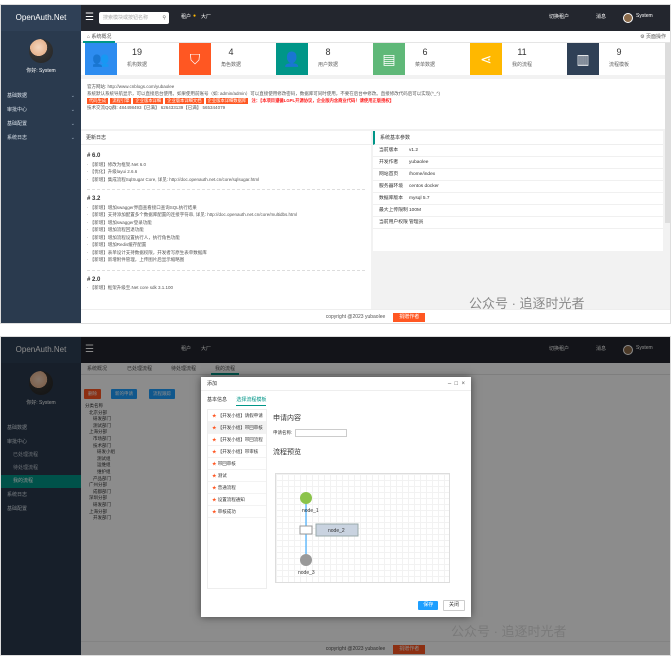  I want to click on sys-row: 最大上传限制 100M, so click(518, 211).